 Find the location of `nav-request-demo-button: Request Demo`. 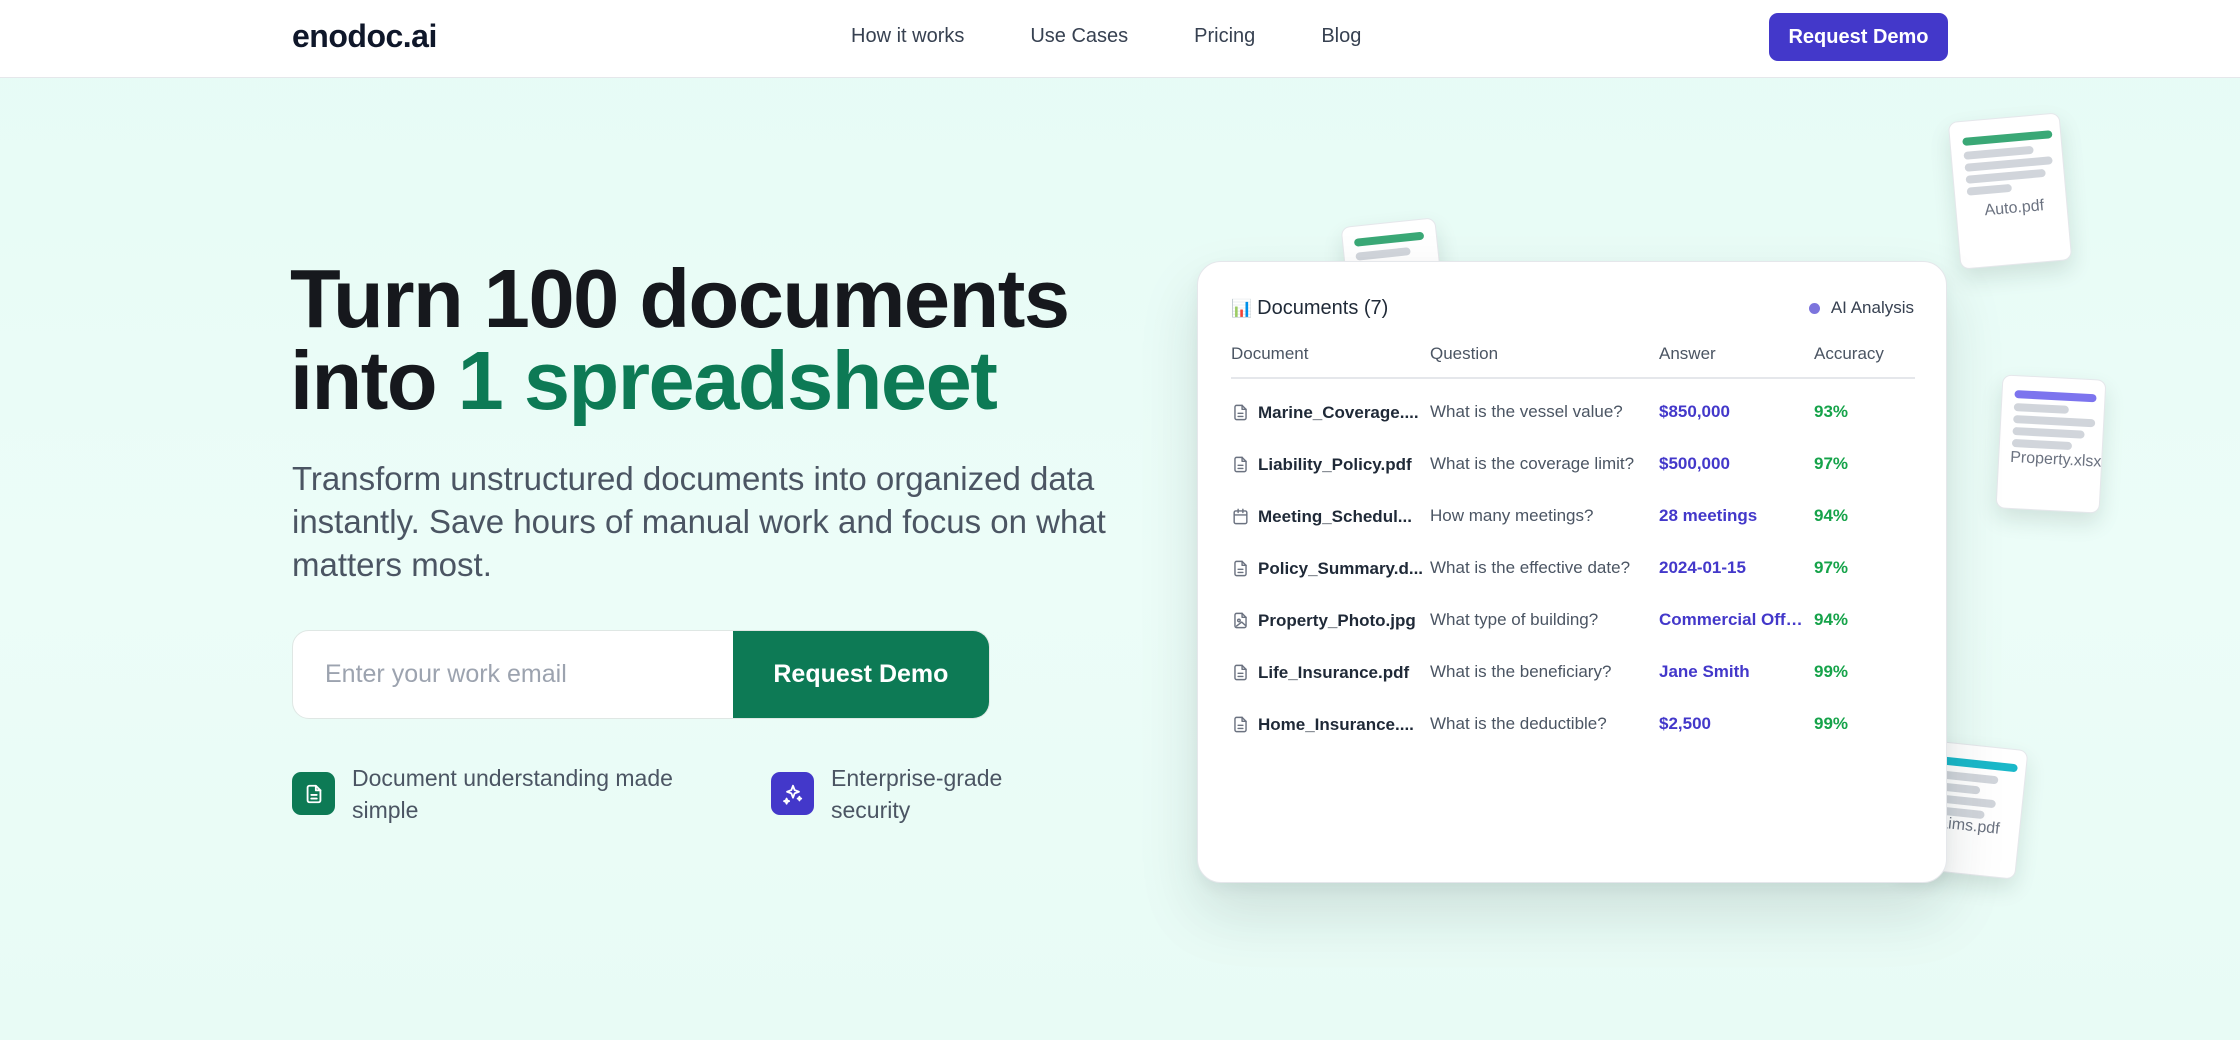

nav-request-demo-button: Request Demo is located at coordinates (1858, 37).